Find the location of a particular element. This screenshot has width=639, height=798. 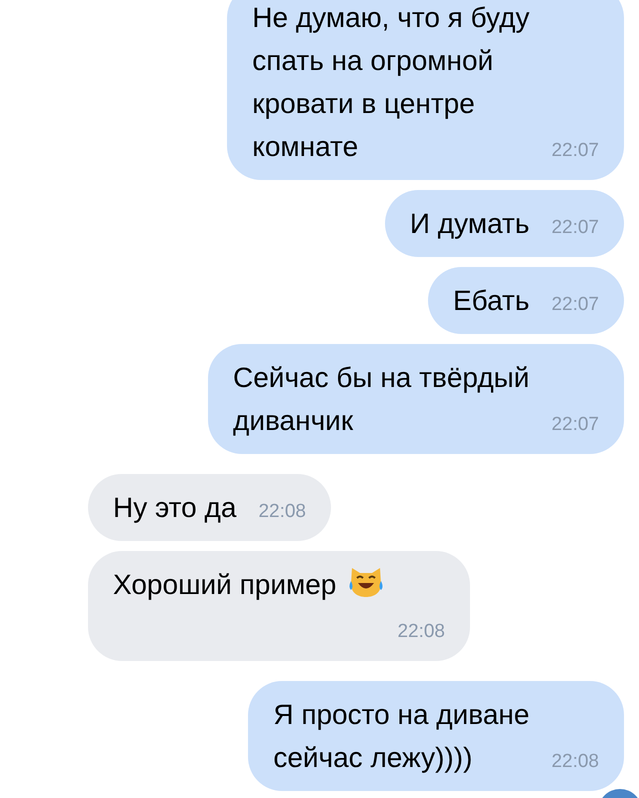

message-text: Ебать is located at coordinates (491, 300).